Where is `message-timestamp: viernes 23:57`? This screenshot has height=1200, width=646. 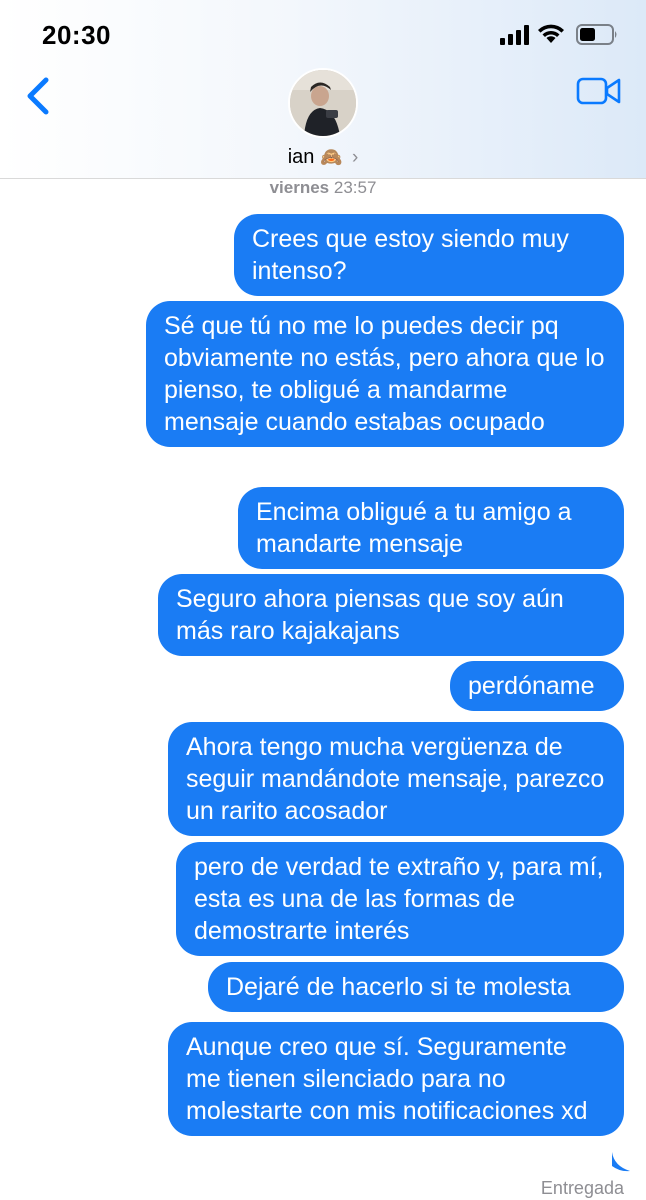 message-timestamp: viernes 23:57 is located at coordinates (323, 188).